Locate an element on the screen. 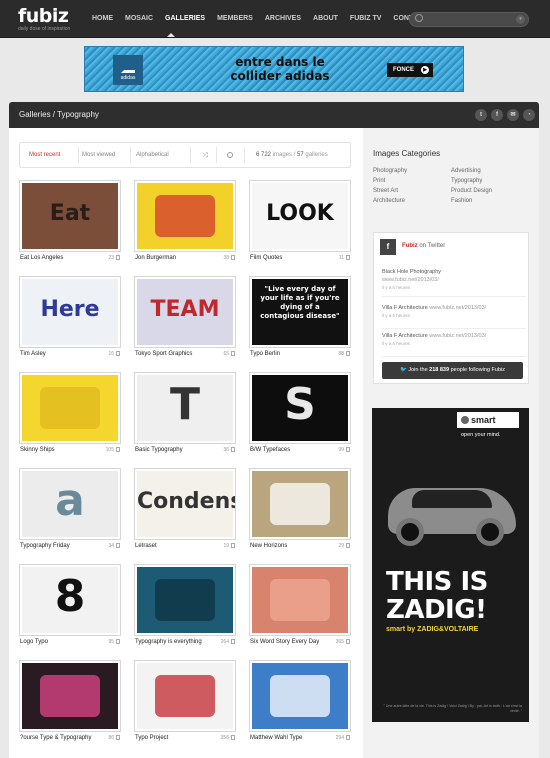  gallery-title: Tokyo Sport Graphics is located at coordinates (163, 354).